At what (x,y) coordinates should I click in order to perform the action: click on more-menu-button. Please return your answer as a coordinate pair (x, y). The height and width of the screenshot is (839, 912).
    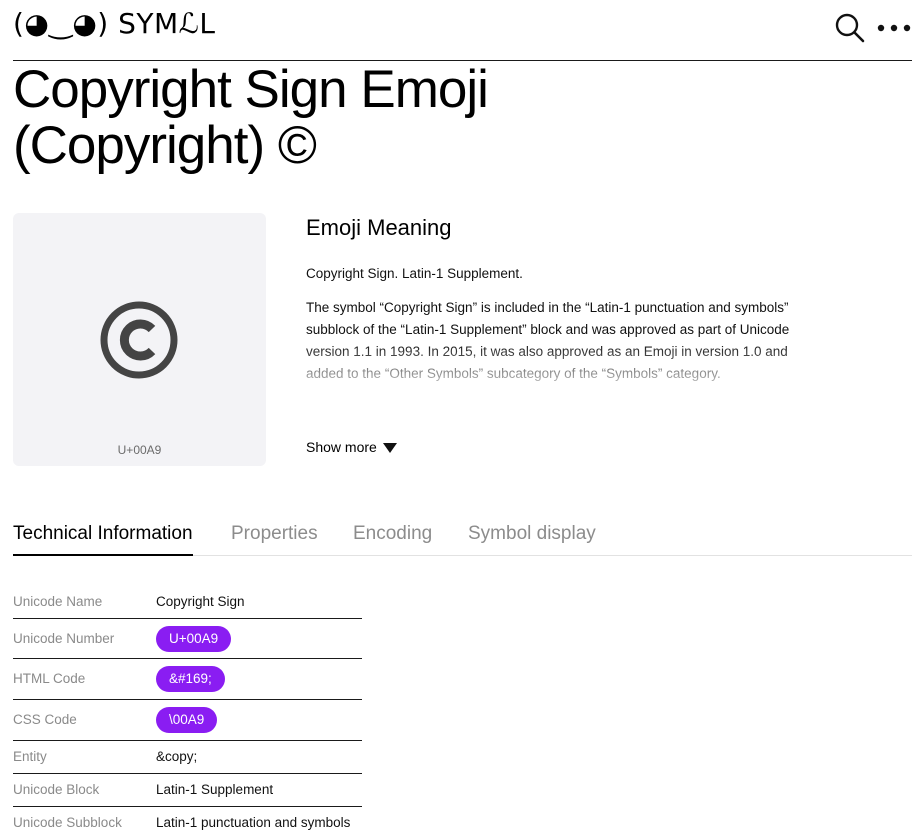
    Looking at the image, I should click on (894, 28).